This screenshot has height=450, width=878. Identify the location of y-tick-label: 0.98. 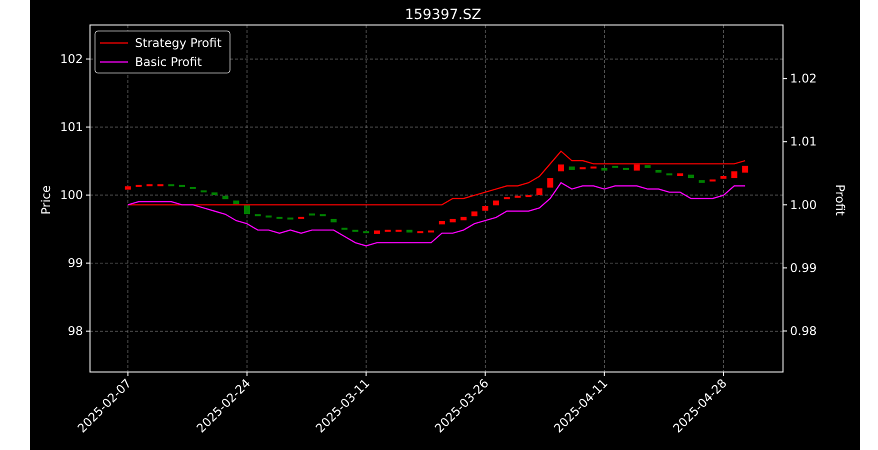
(803, 331).